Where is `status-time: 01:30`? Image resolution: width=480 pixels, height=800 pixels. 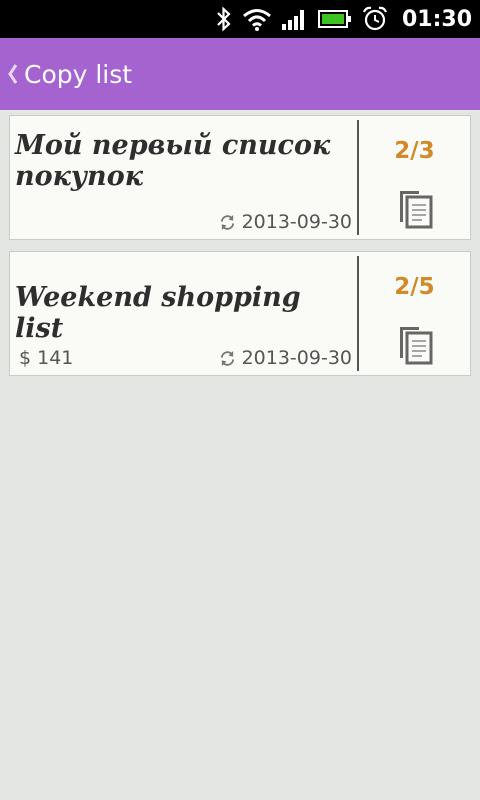
status-time: 01:30 is located at coordinates (436, 19).